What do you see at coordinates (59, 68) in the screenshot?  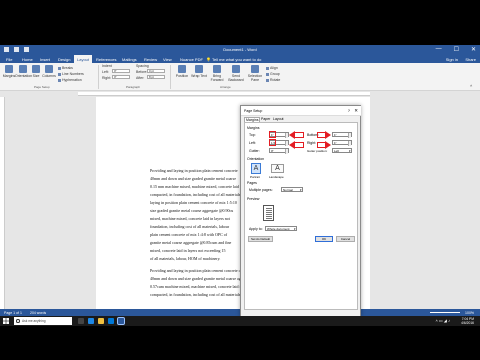 I see `breaks-icon` at bounding box center [59, 68].